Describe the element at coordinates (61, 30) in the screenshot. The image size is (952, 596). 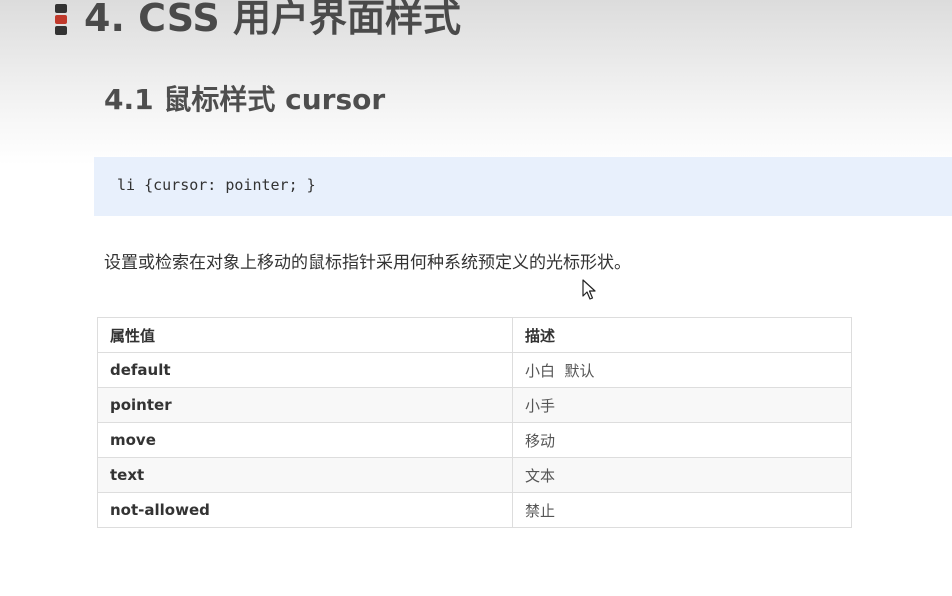
I see `marker-bar-bottom` at that location.